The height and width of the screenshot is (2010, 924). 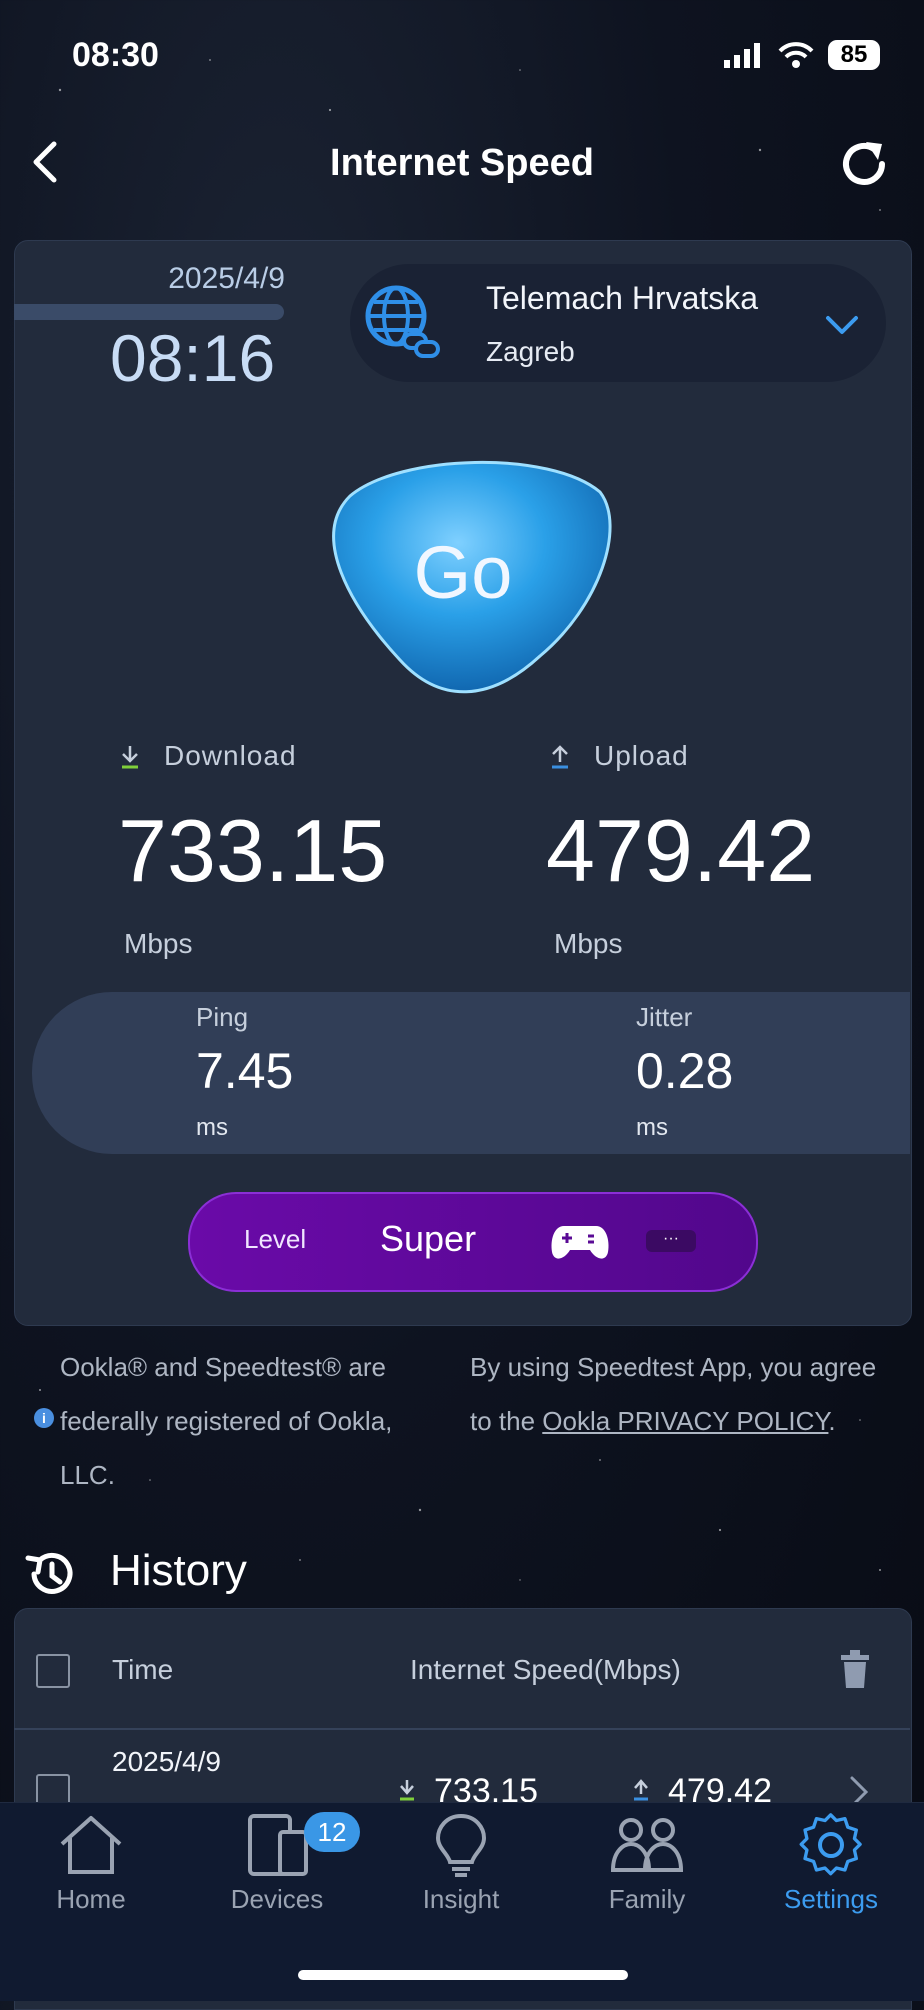 I want to click on globe-link-icon, so click(x=402, y=321).